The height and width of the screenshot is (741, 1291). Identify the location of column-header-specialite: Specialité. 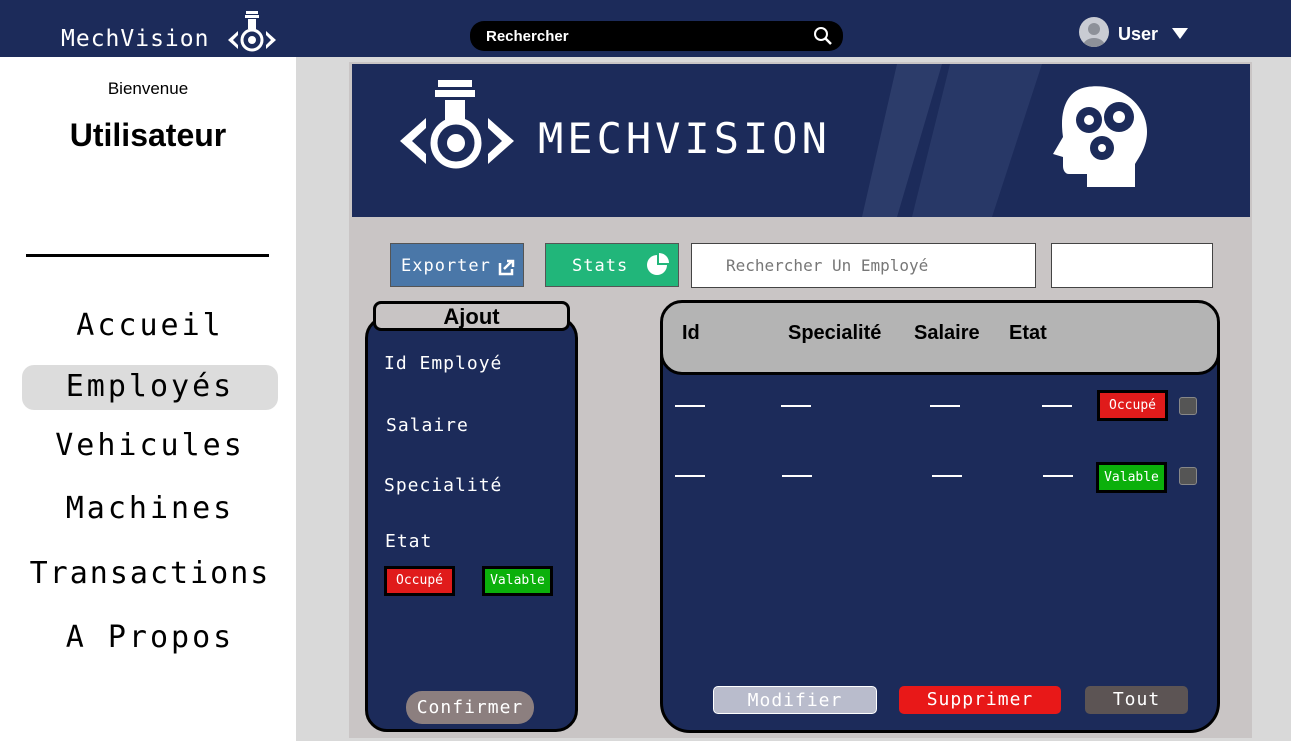
(835, 333).